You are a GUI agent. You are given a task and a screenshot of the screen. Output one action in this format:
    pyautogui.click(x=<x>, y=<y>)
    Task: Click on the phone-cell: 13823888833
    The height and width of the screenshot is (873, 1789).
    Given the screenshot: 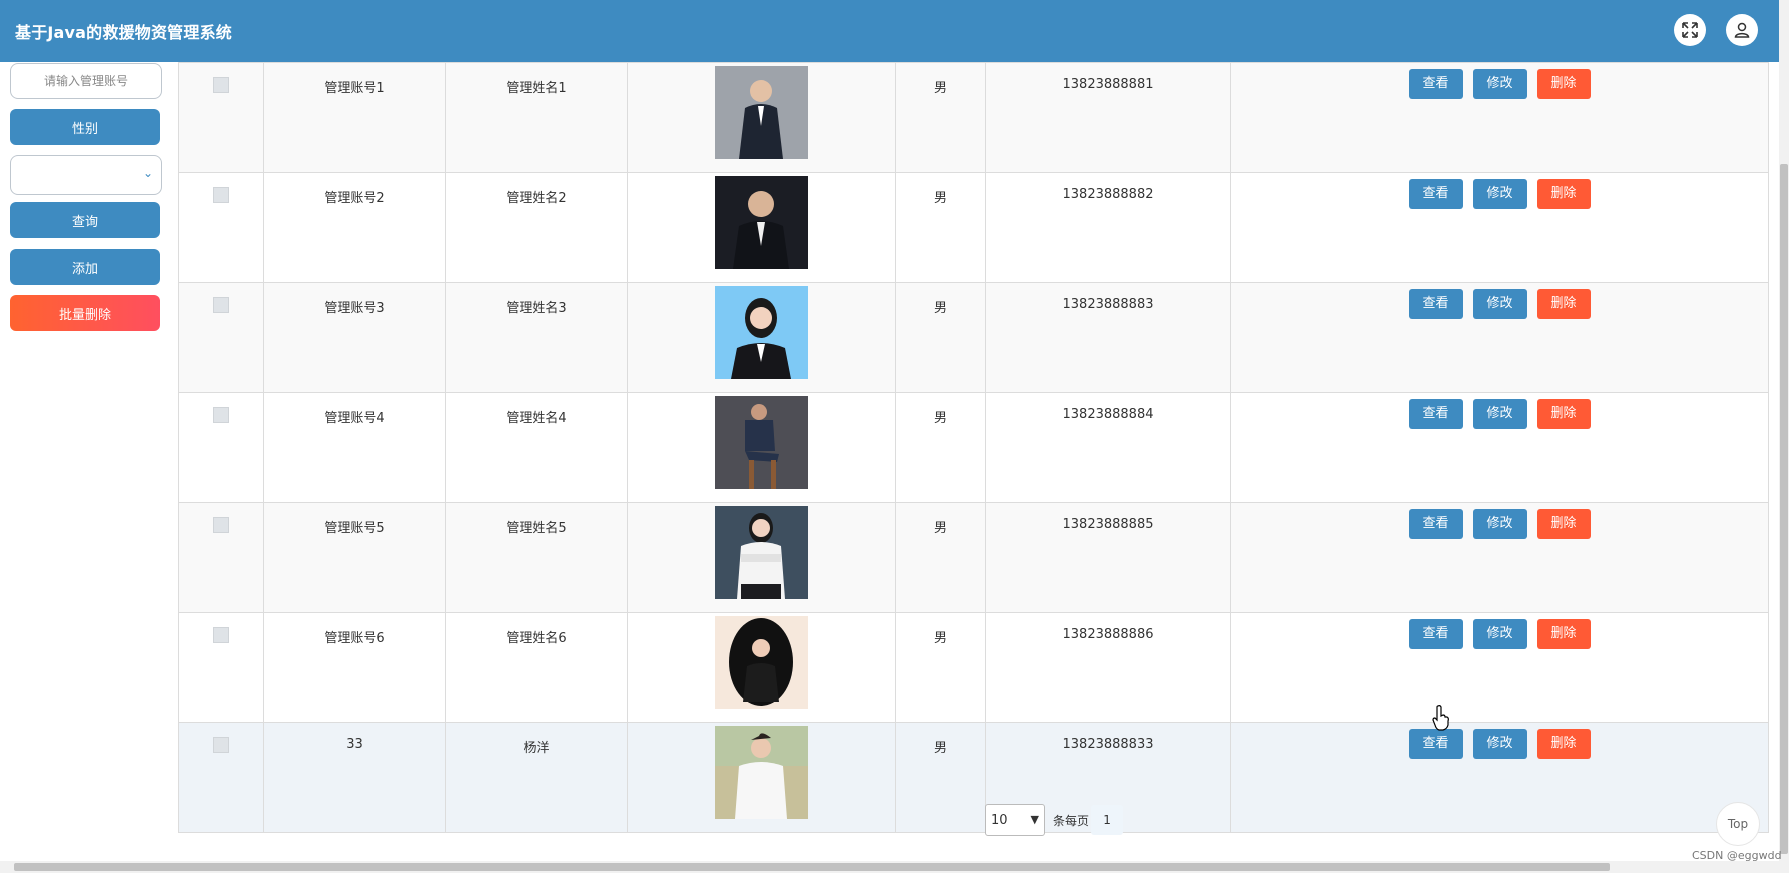 What is the action you would take?
    pyautogui.click(x=1108, y=744)
    